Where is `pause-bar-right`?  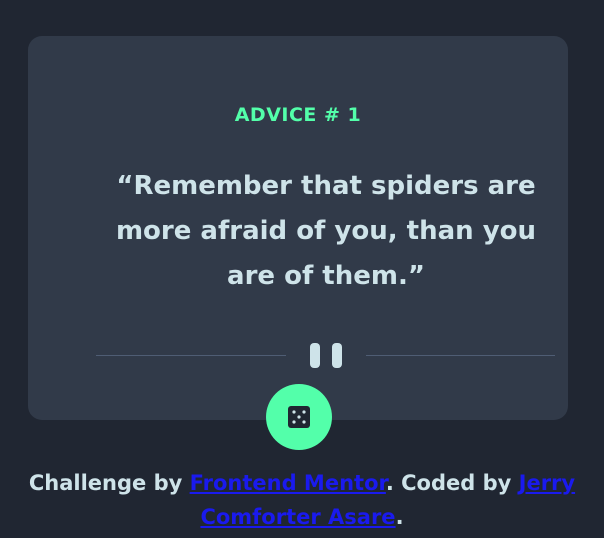 pause-bar-right is located at coordinates (337, 355).